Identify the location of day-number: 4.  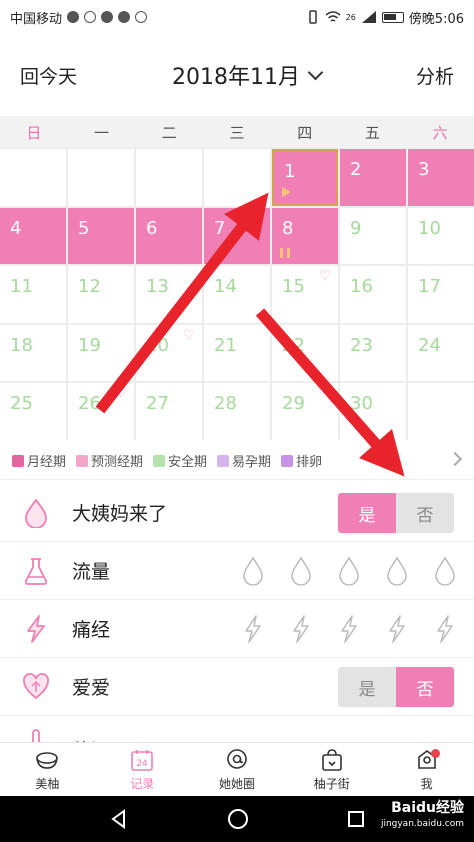
(16, 228).